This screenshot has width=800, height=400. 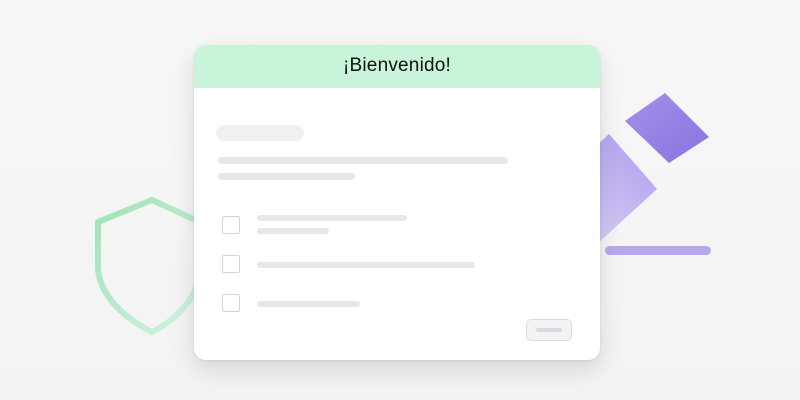 I want to click on dialog-title: ¡Bienvenido!, so click(x=397, y=65).